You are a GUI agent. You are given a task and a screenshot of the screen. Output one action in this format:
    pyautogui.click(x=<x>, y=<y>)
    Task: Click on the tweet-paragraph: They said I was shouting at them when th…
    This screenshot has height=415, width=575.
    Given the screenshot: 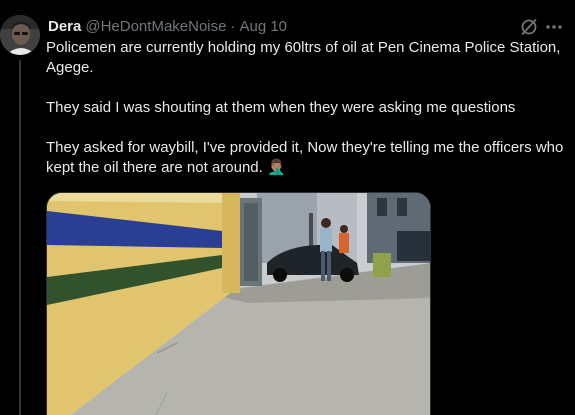 What is the action you would take?
    pyautogui.click(x=281, y=107)
    